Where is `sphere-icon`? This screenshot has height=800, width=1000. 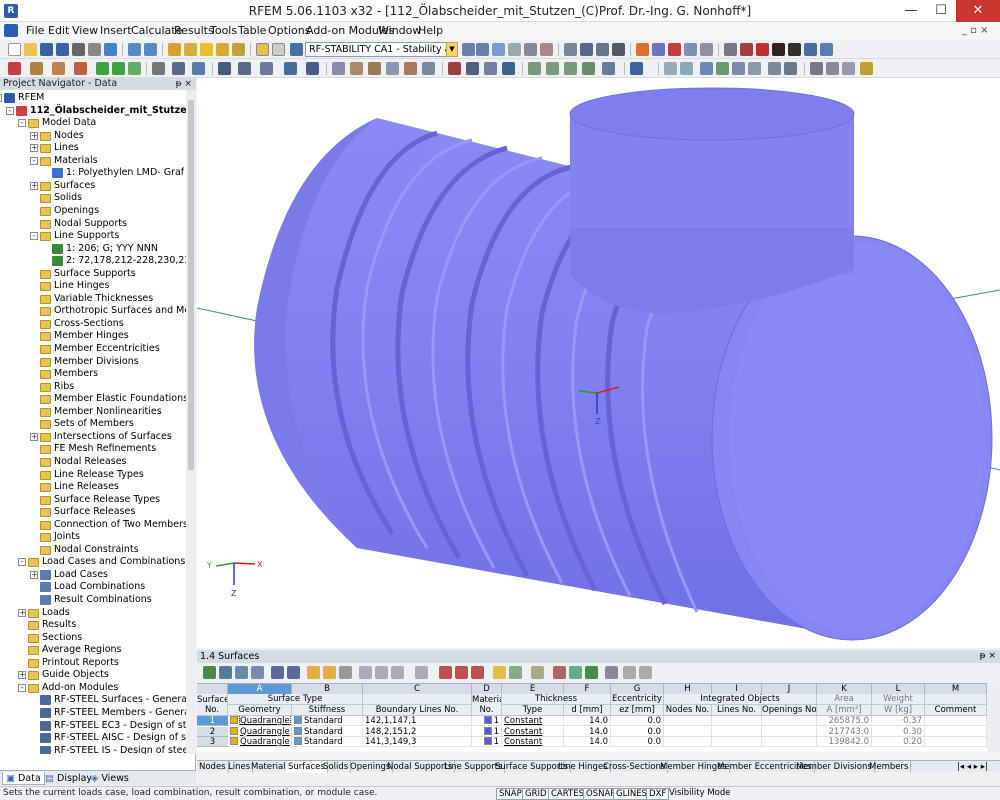 sphere-icon is located at coordinates (636, 68).